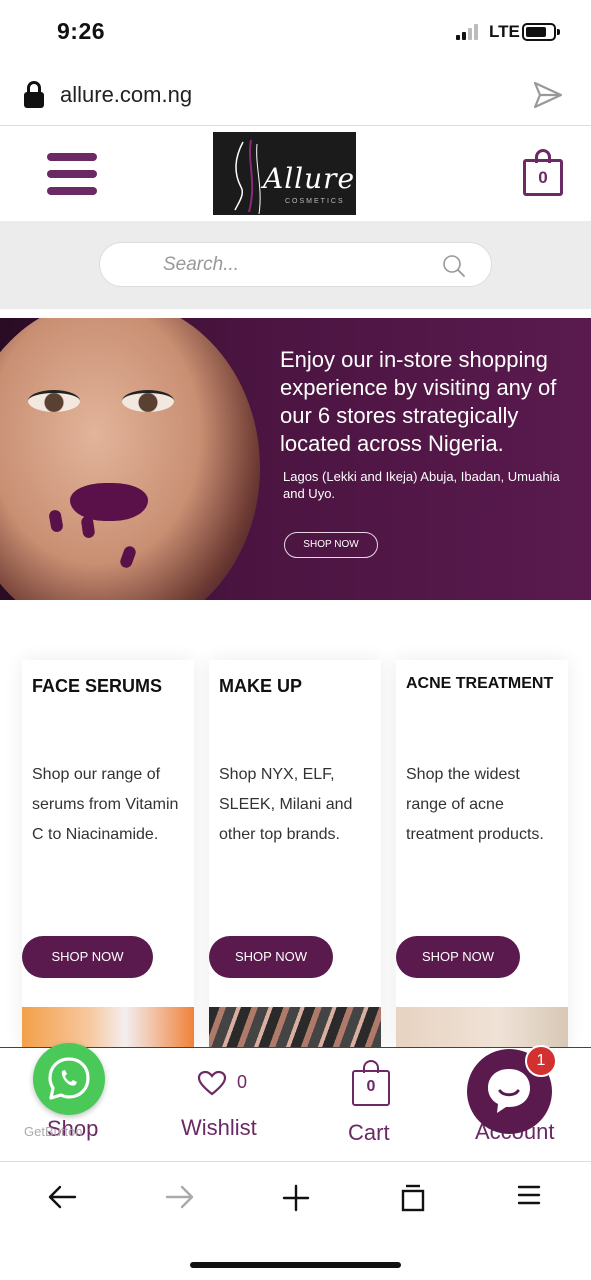 Image resolution: width=591 pixels, height=1280 pixels. What do you see at coordinates (81, 31) in the screenshot?
I see `status-time: 9:26` at bounding box center [81, 31].